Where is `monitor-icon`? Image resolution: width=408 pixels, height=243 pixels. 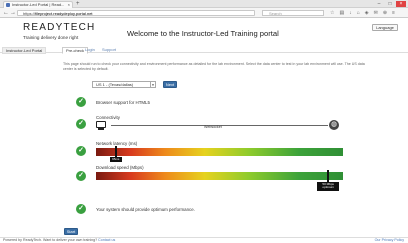 monitor-icon is located at coordinates (101, 124).